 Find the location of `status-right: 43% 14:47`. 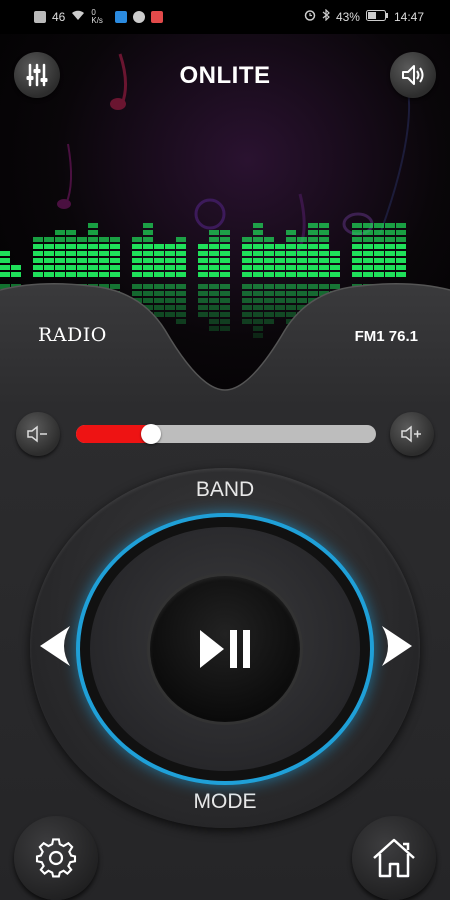

status-right: 43% 14:47 is located at coordinates (364, 16).